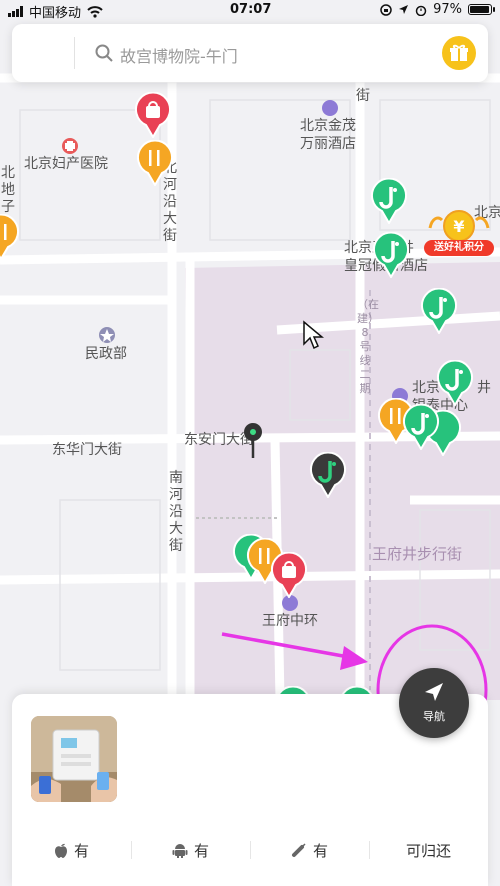  I want to click on location-arrow-icon, so click(404, 9).